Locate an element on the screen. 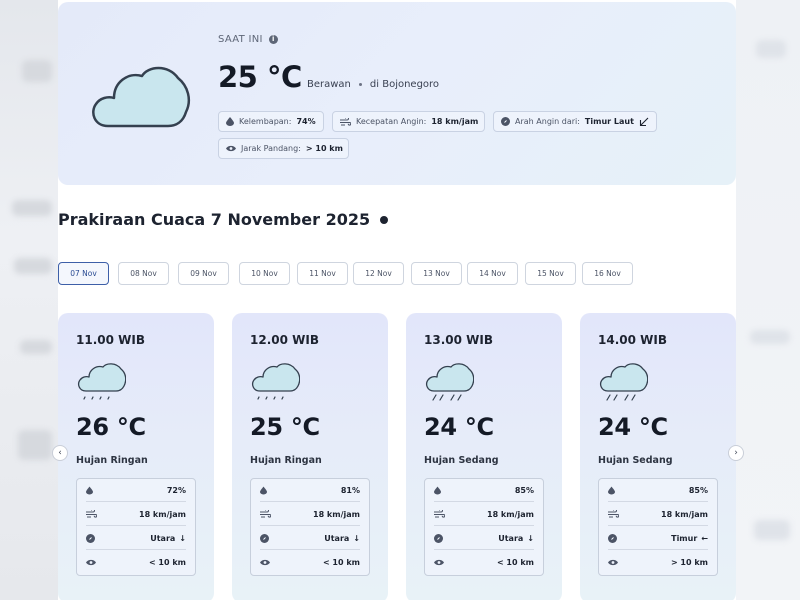  tab-11-nov: 11 Nov is located at coordinates (322, 273).